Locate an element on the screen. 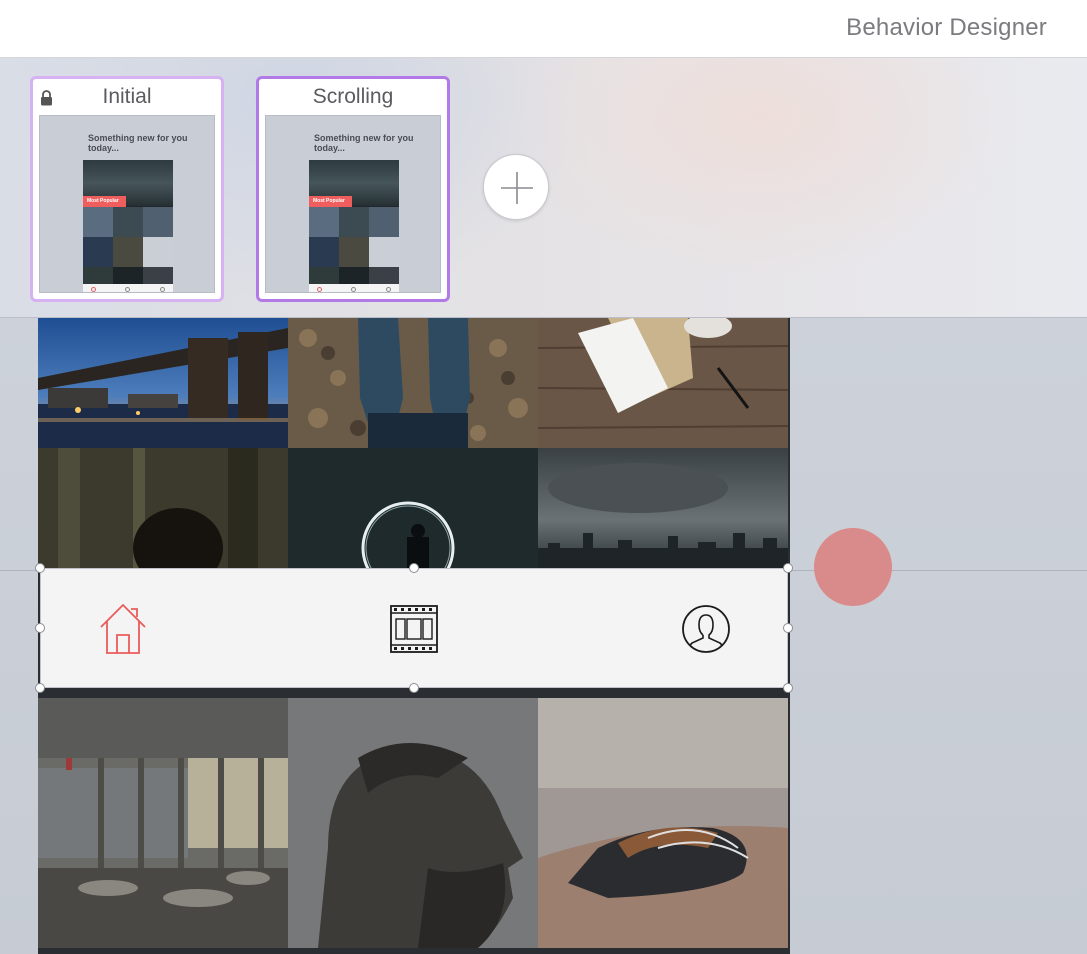 The image size is (1087, 954). tab-profile is located at coordinates (706, 629).